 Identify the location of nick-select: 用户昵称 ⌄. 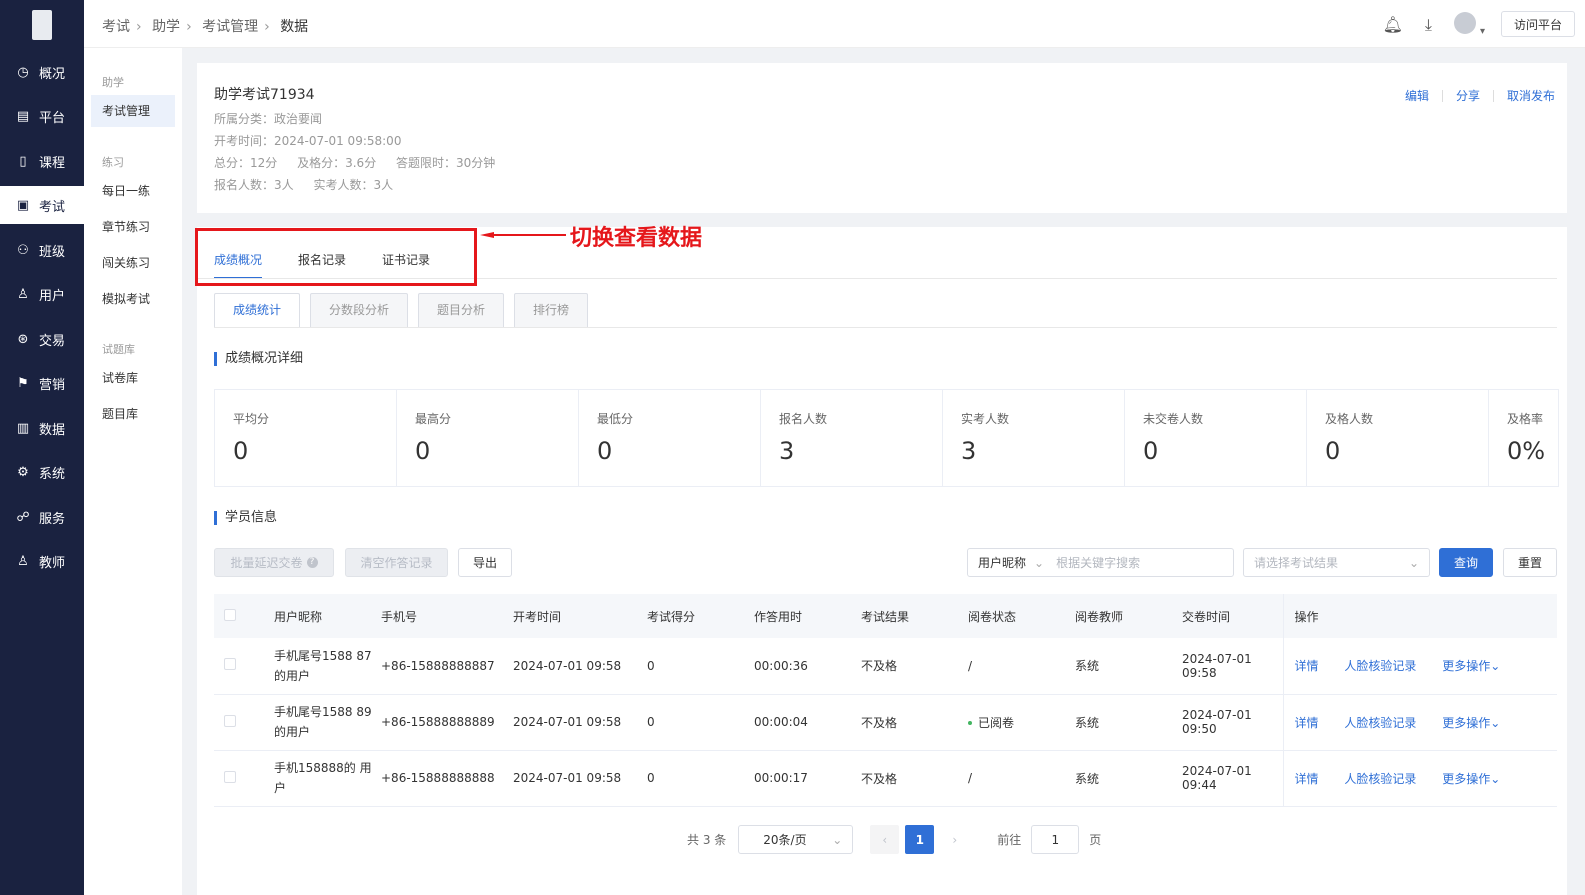
(1009, 562).